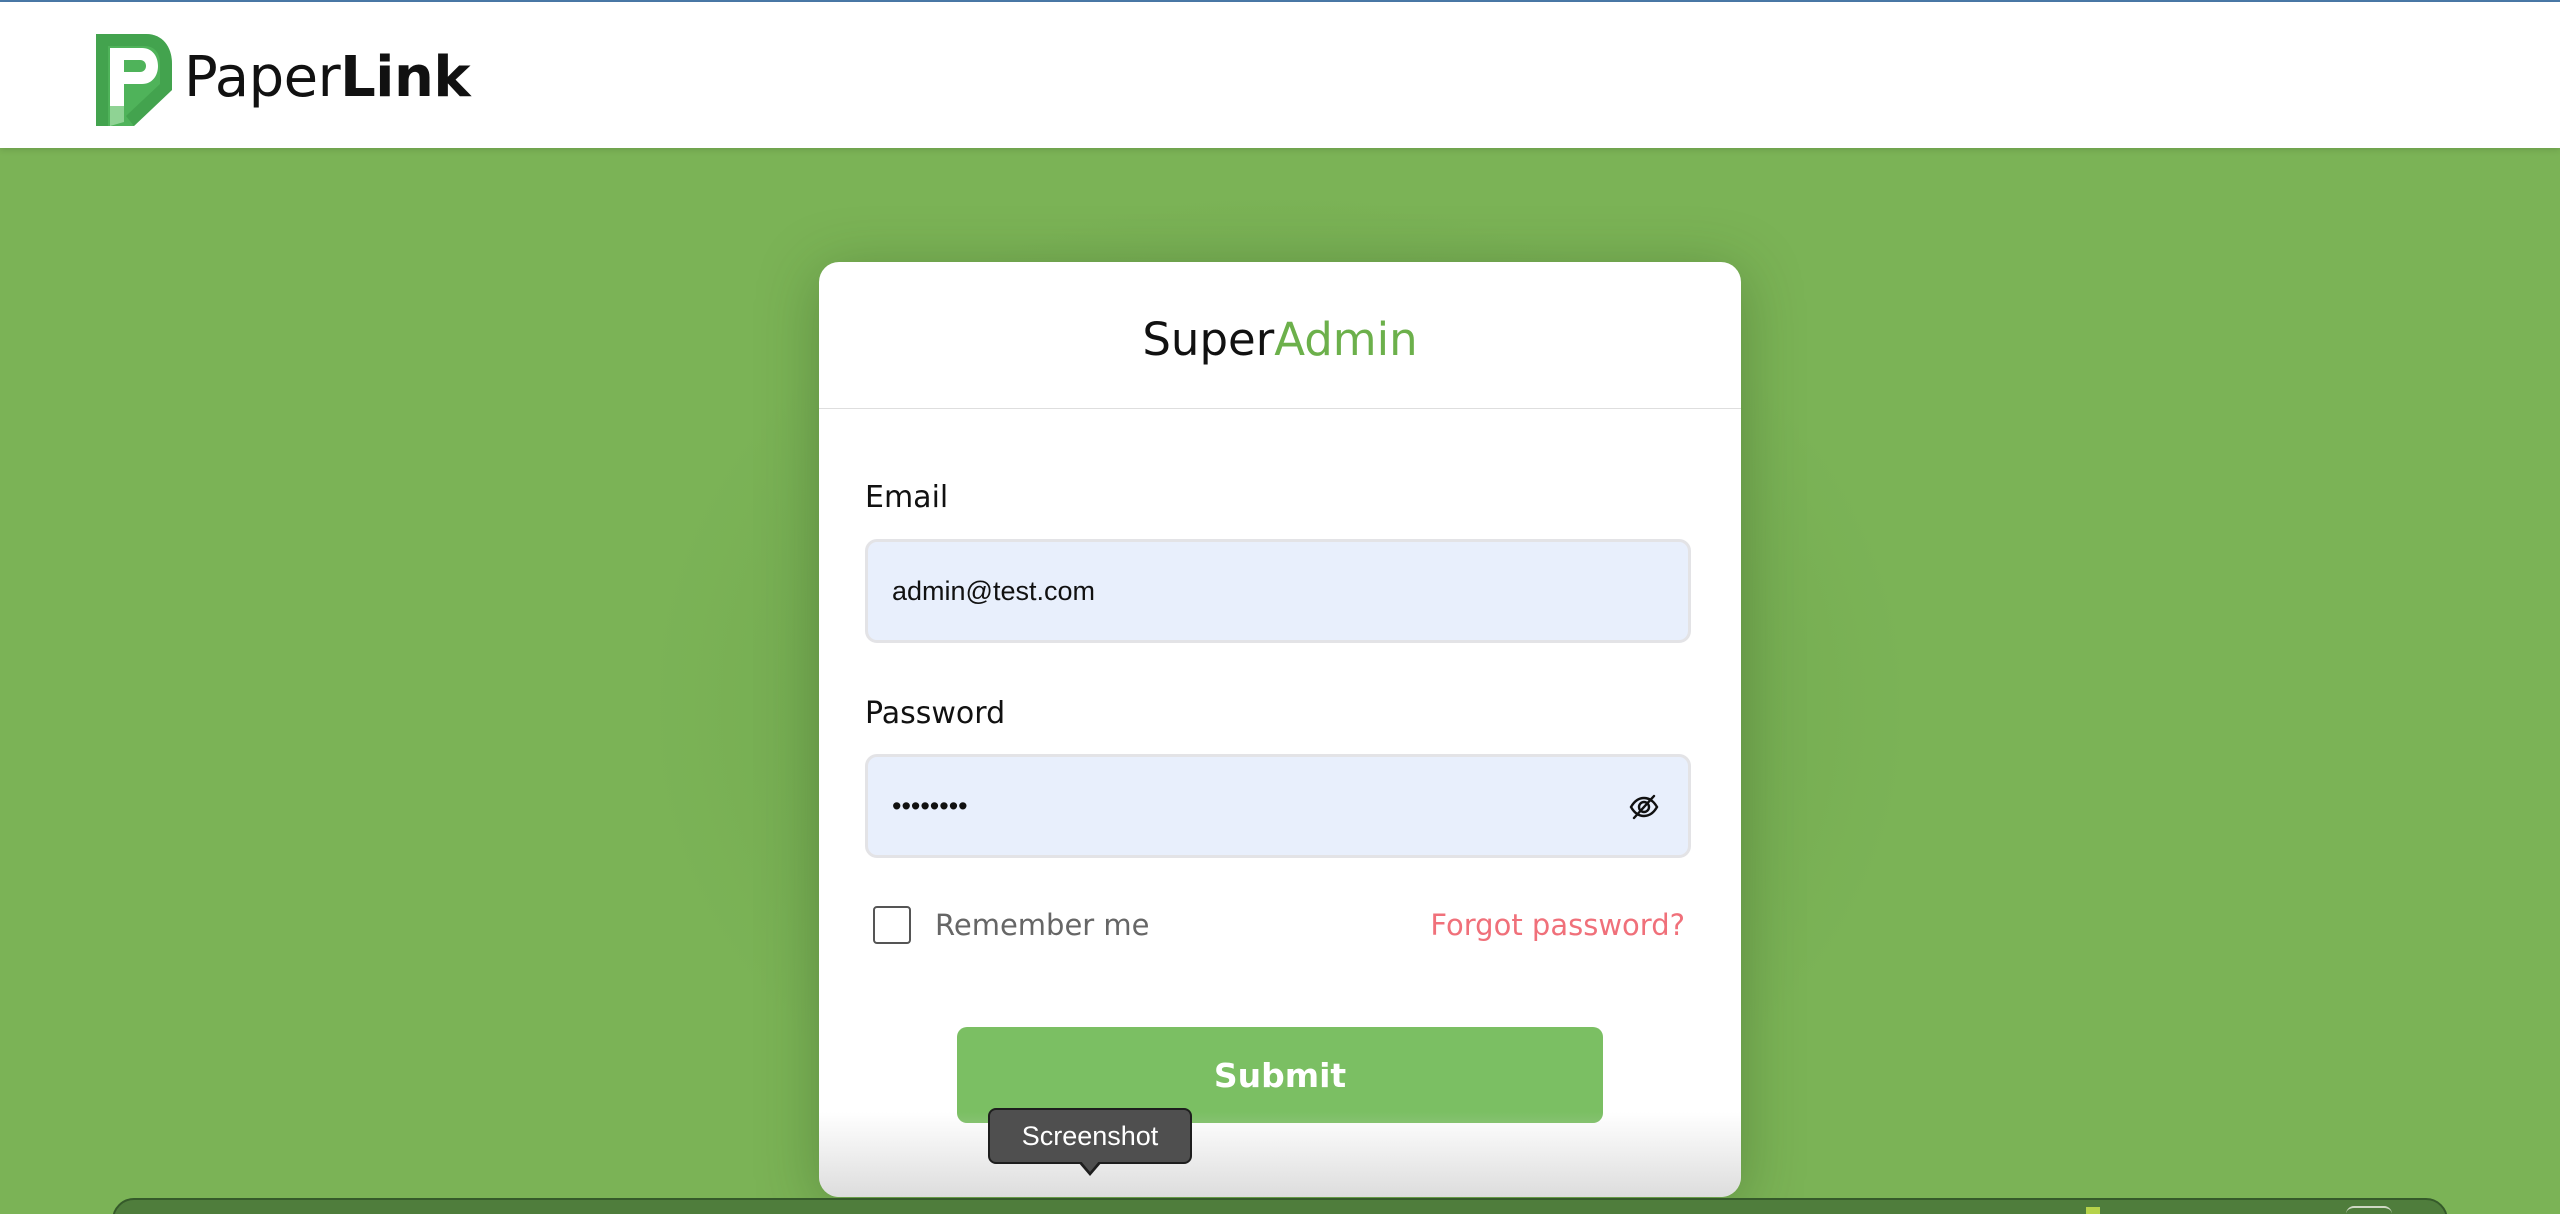  I want to click on eye-slash-icon, so click(1644, 807).